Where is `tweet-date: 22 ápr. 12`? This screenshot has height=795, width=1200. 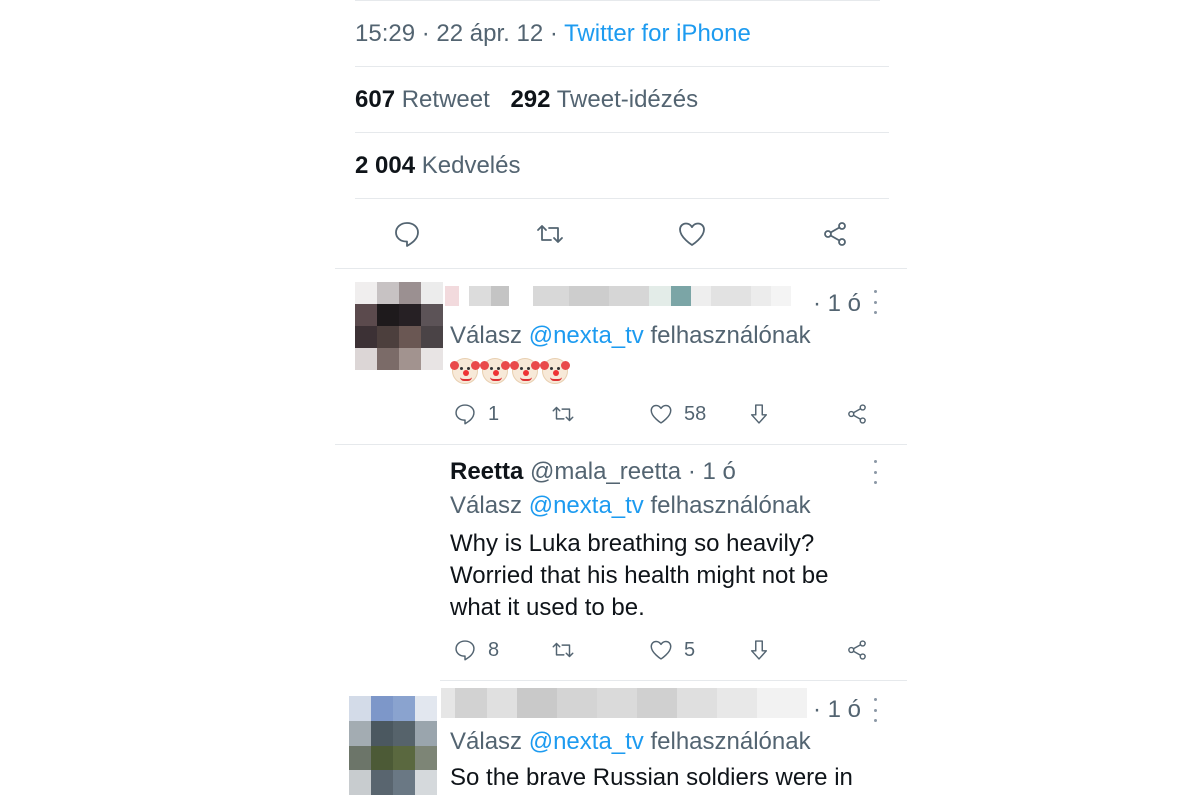 tweet-date: 22 ápr. 12 is located at coordinates (490, 33).